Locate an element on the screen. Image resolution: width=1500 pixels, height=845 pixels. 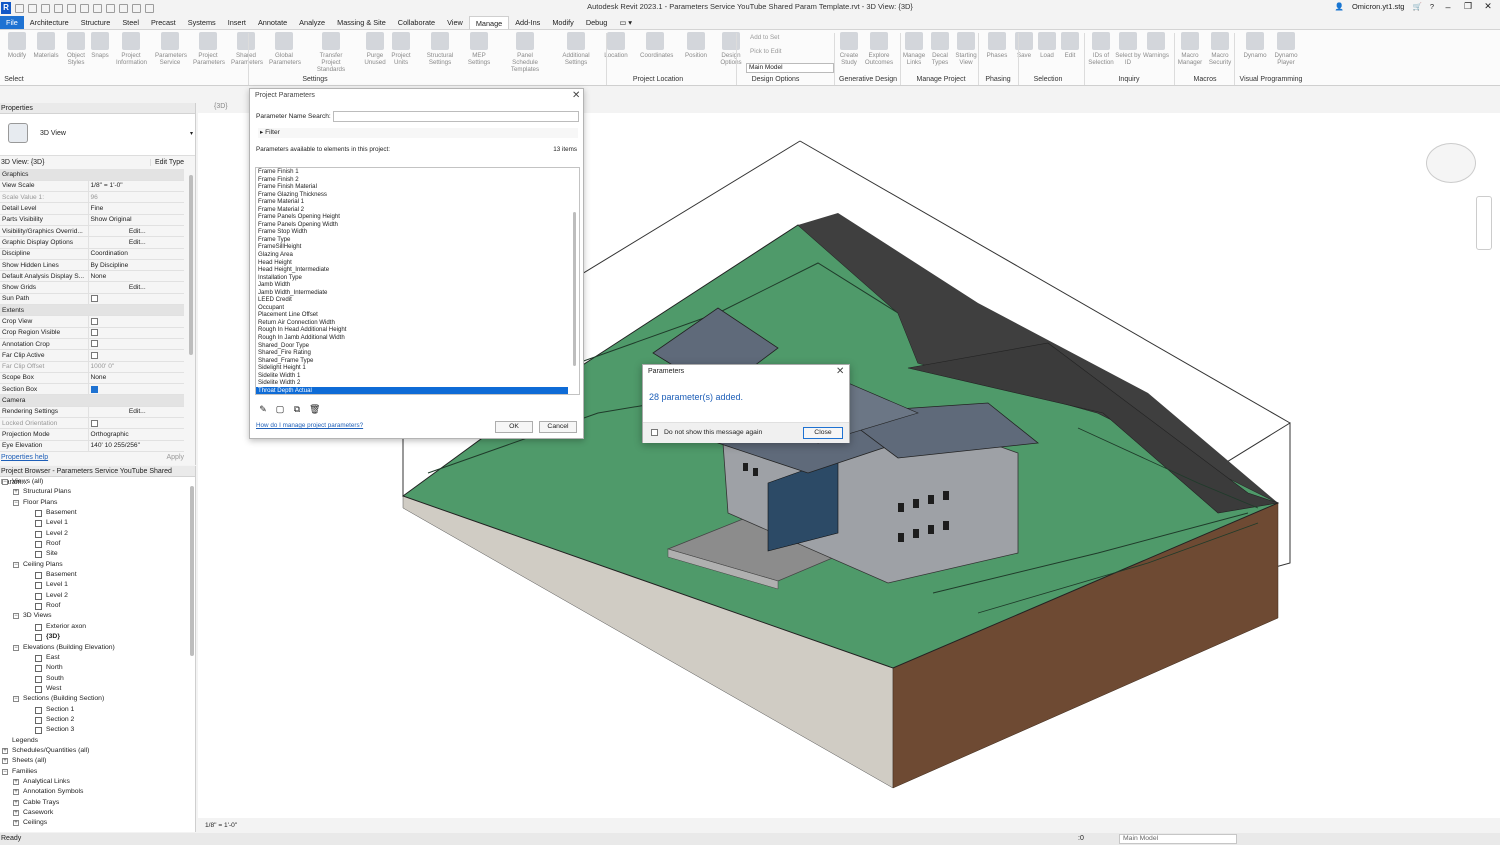
view-scale: 1/8" = 1'-0" is located at coordinates (221, 825).